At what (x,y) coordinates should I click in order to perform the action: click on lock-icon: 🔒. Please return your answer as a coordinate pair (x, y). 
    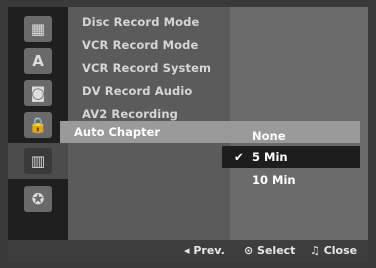
    Looking at the image, I should click on (38, 125).